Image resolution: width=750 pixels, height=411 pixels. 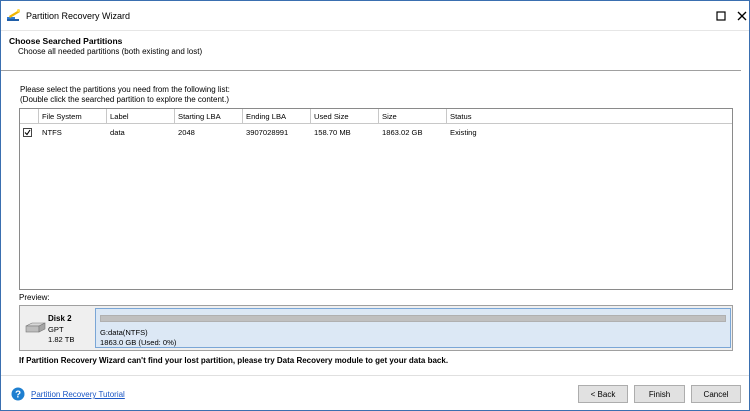 I want to click on row-checkbox, so click(x=27, y=132).